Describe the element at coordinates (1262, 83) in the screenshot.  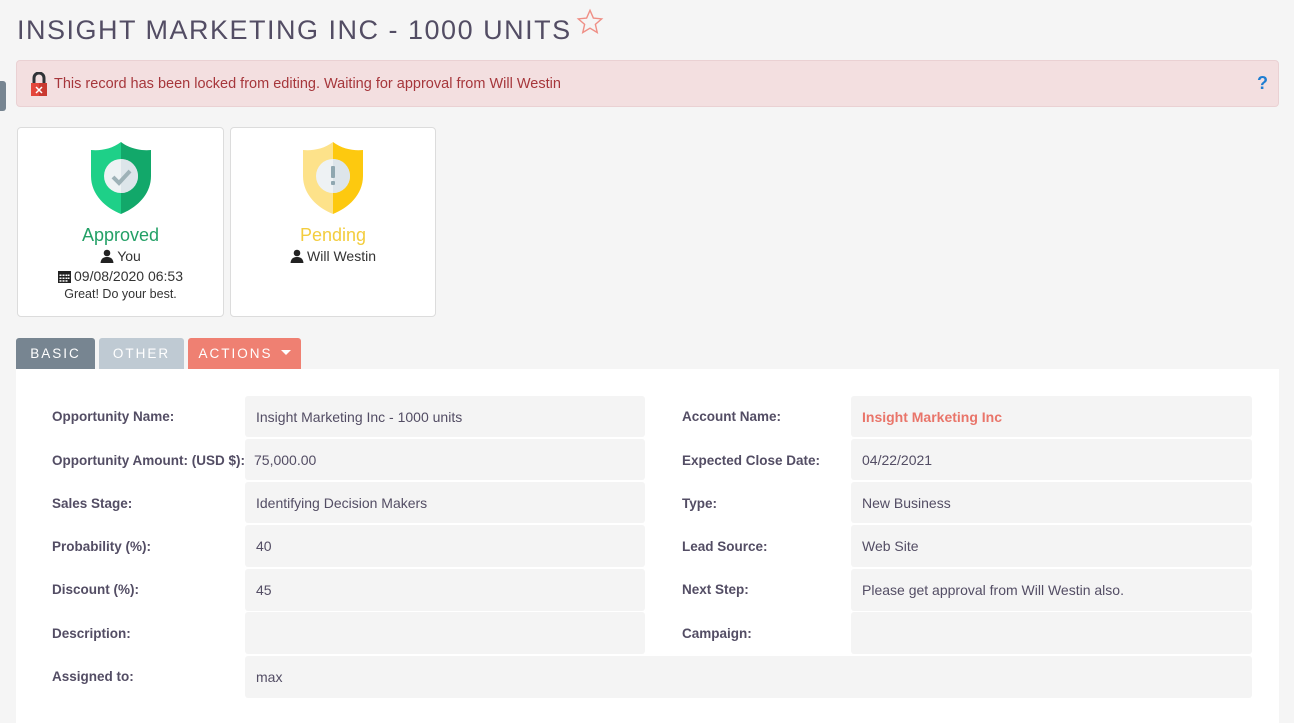
I see `help-icon: ?` at that location.